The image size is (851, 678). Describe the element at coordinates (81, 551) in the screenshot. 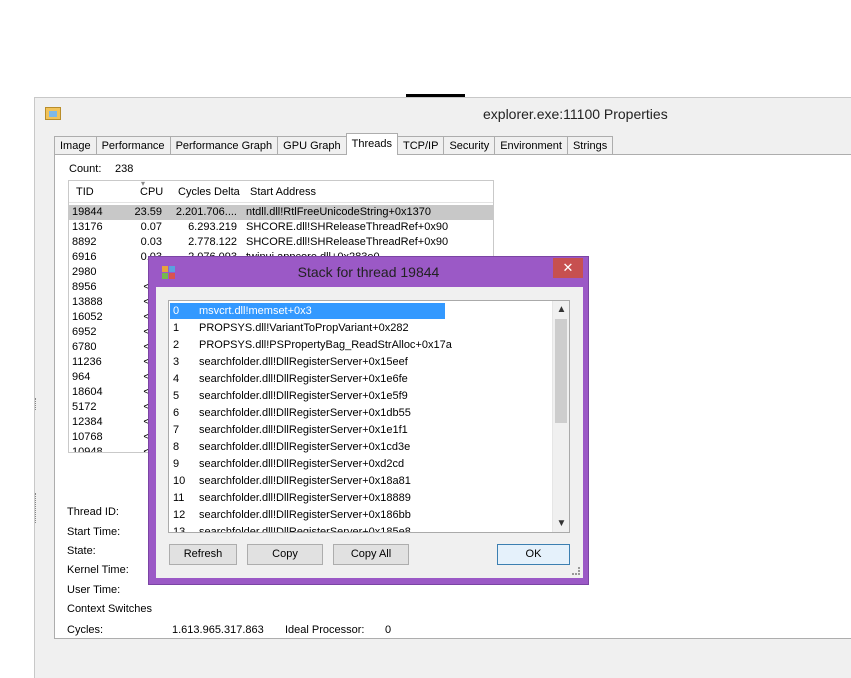

I see `state-label: State:` at that location.